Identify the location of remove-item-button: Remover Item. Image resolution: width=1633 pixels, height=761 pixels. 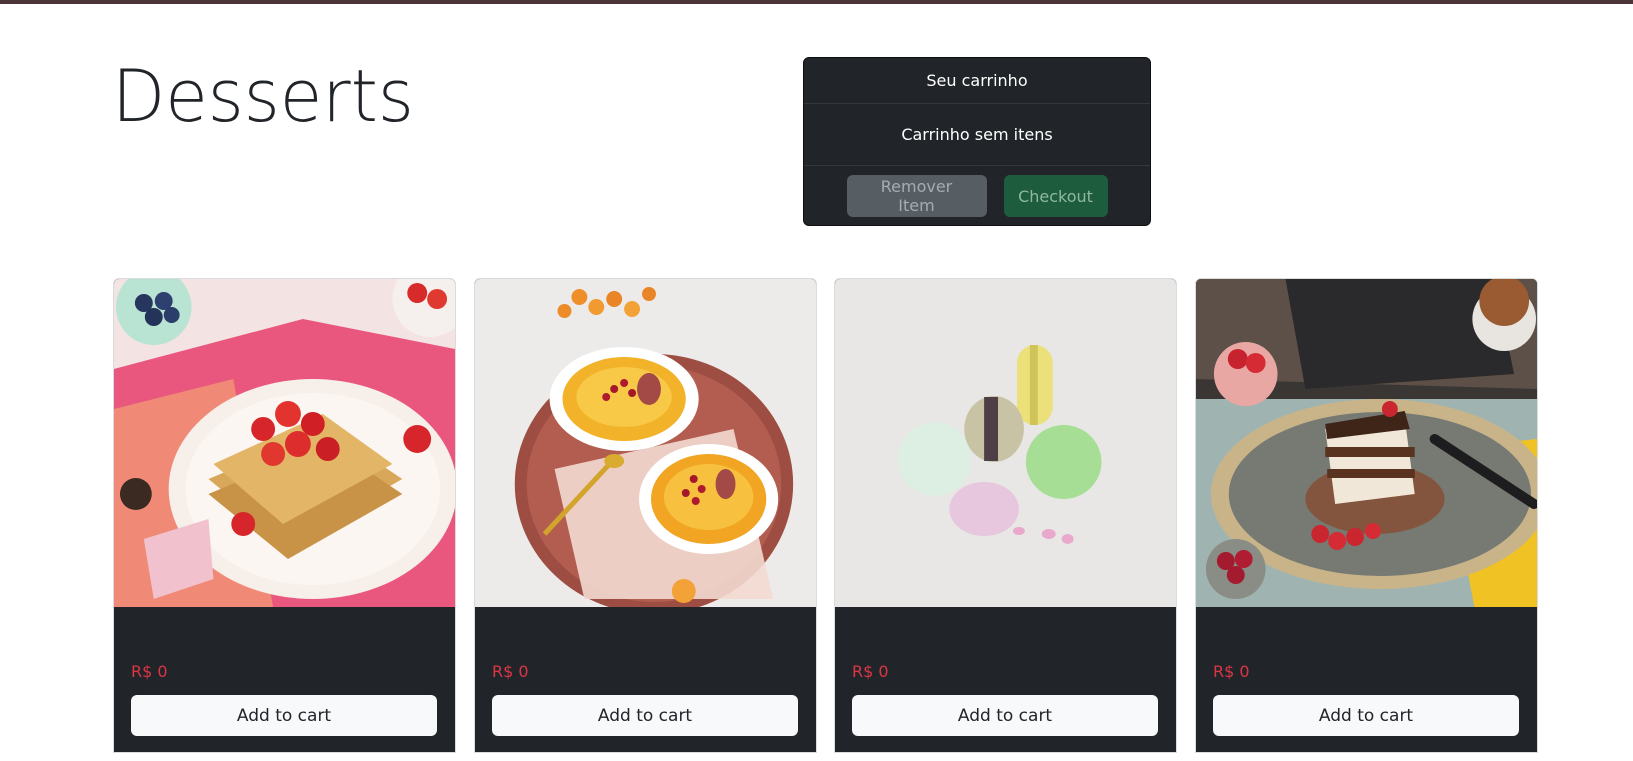
(916, 196).